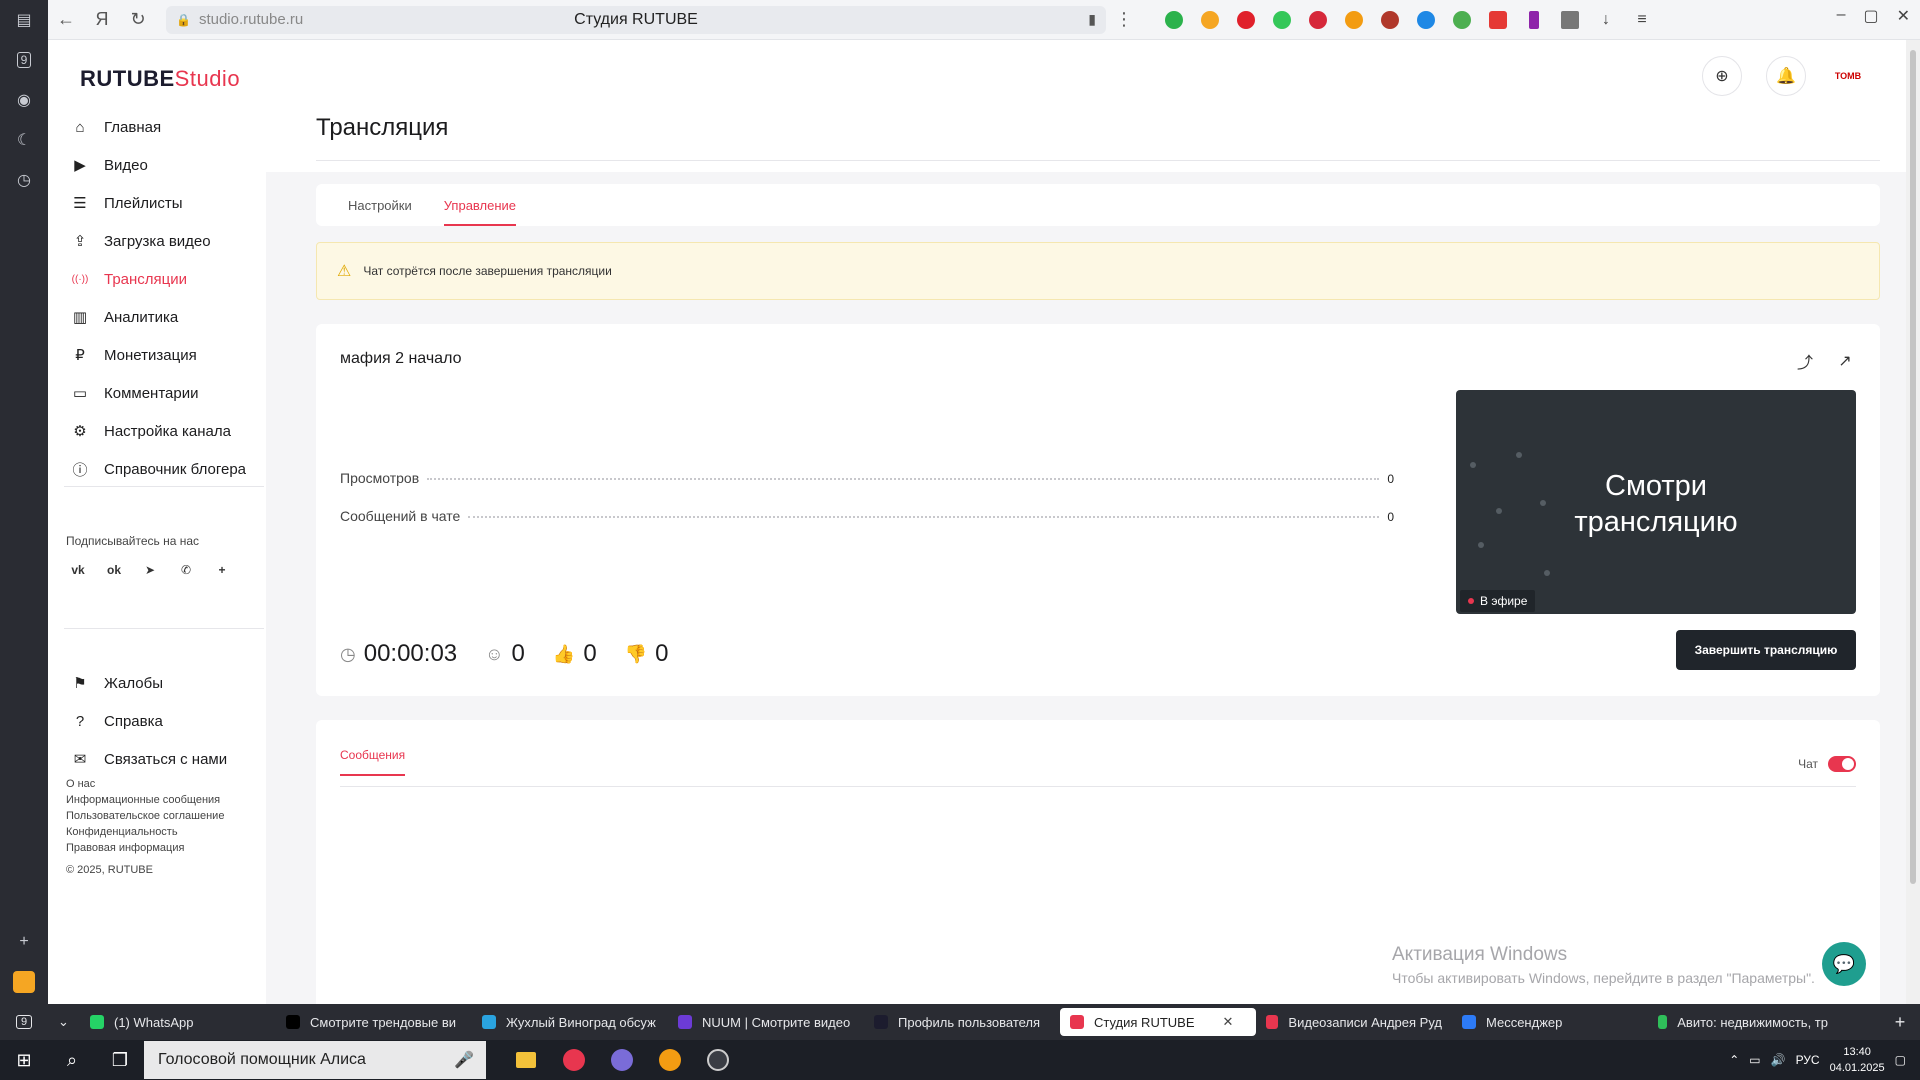 Image resolution: width=1920 pixels, height=1080 pixels. I want to click on moon-icon: ☾, so click(24, 140).